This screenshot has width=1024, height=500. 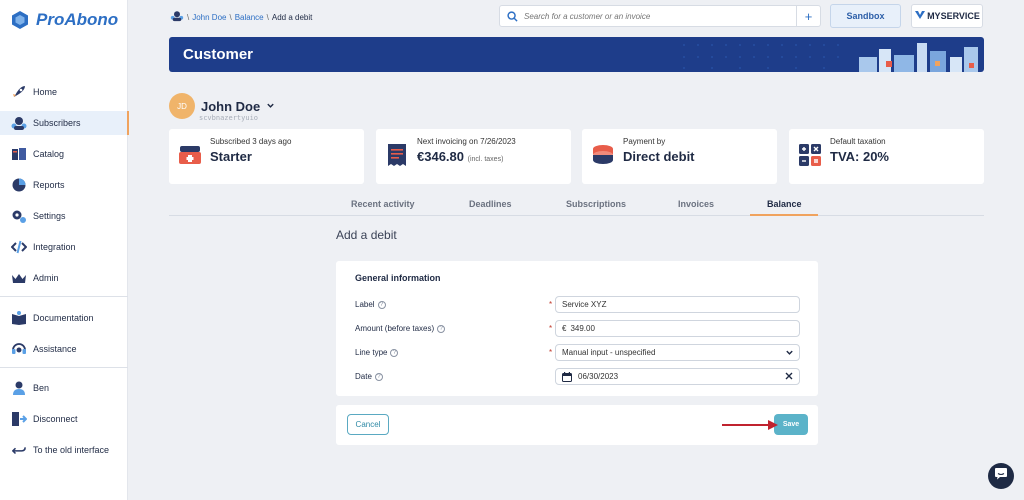 I want to click on user-icon, so click(x=19, y=388).